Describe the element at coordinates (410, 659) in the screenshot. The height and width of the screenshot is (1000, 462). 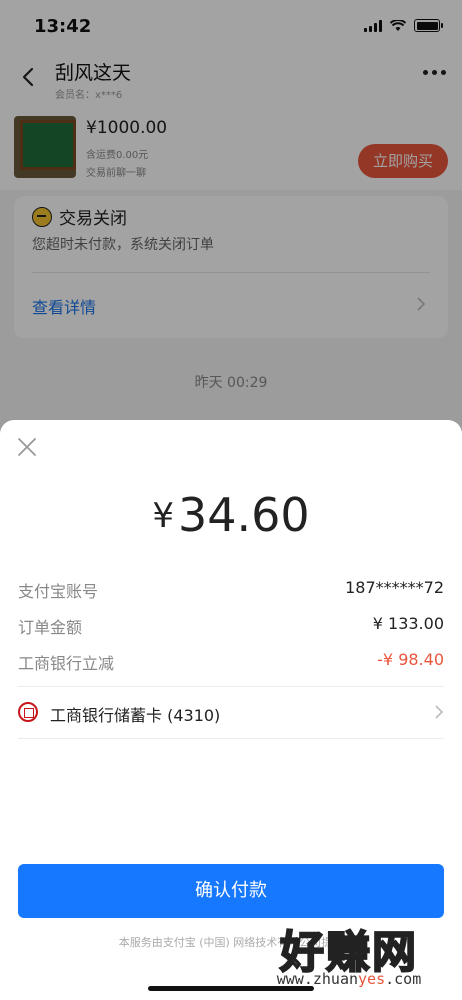
I see `row-value: -¥ 98.40` at that location.